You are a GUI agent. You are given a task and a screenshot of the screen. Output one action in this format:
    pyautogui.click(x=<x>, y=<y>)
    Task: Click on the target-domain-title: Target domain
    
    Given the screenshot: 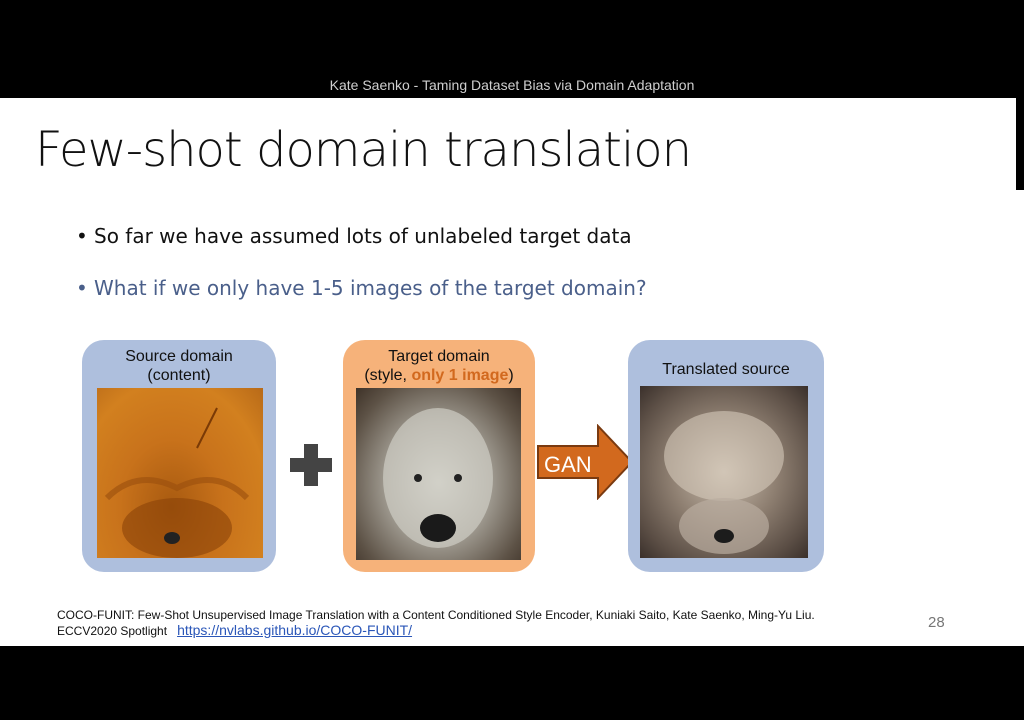 What is the action you would take?
    pyautogui.click(x=439, y=356)
    